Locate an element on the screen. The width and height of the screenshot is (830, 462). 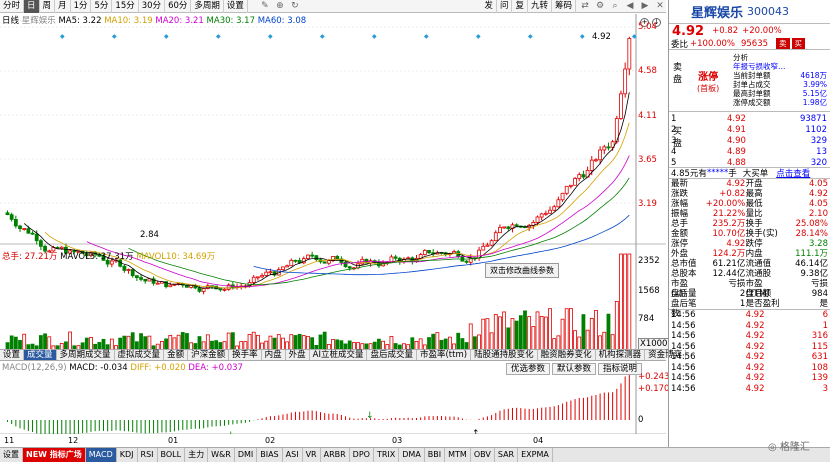
indicator-tab-9: BIAS is located at coordinates (270, 455).